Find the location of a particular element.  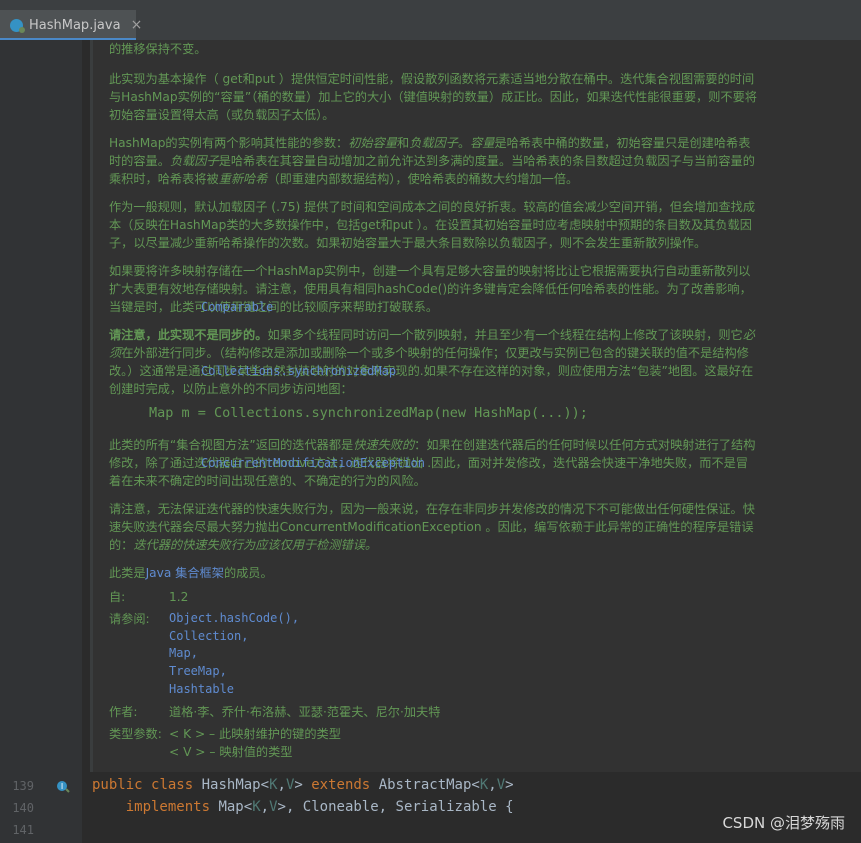

tab-hashmap-java: HashMap.java × is located at coordinates (71, 25).